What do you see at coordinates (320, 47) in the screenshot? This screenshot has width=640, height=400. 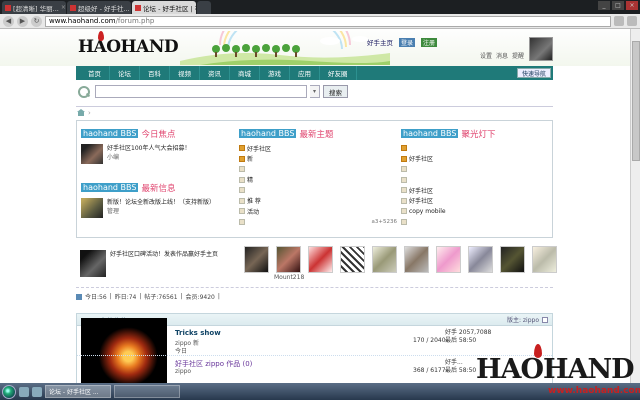 I see `site-header: HAOHAND 好手主页 登录 注册 设置 消息 提醒` at bounding box center [320, 47].